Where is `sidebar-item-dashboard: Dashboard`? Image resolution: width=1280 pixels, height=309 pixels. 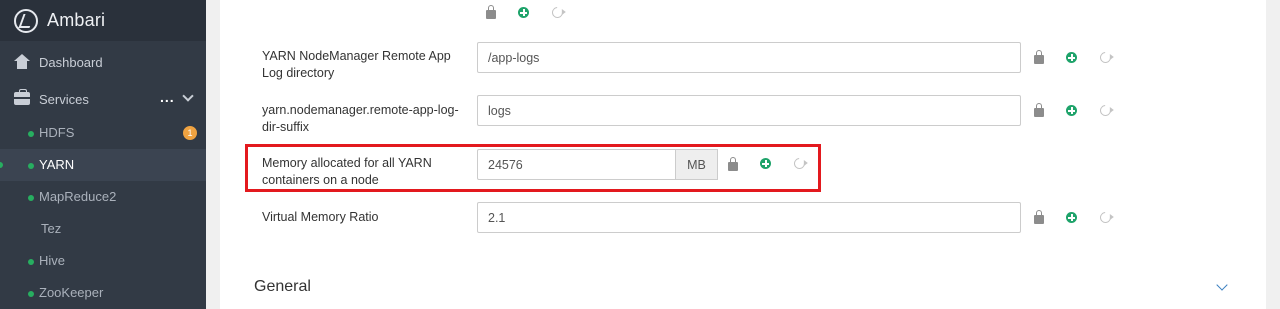 sidebar-item-dashboard: Dashboard is located at coordinates (103, 62).